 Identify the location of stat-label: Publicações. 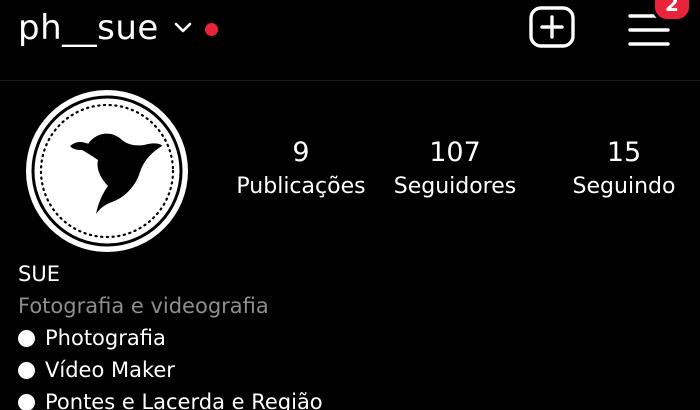
(301, 186).